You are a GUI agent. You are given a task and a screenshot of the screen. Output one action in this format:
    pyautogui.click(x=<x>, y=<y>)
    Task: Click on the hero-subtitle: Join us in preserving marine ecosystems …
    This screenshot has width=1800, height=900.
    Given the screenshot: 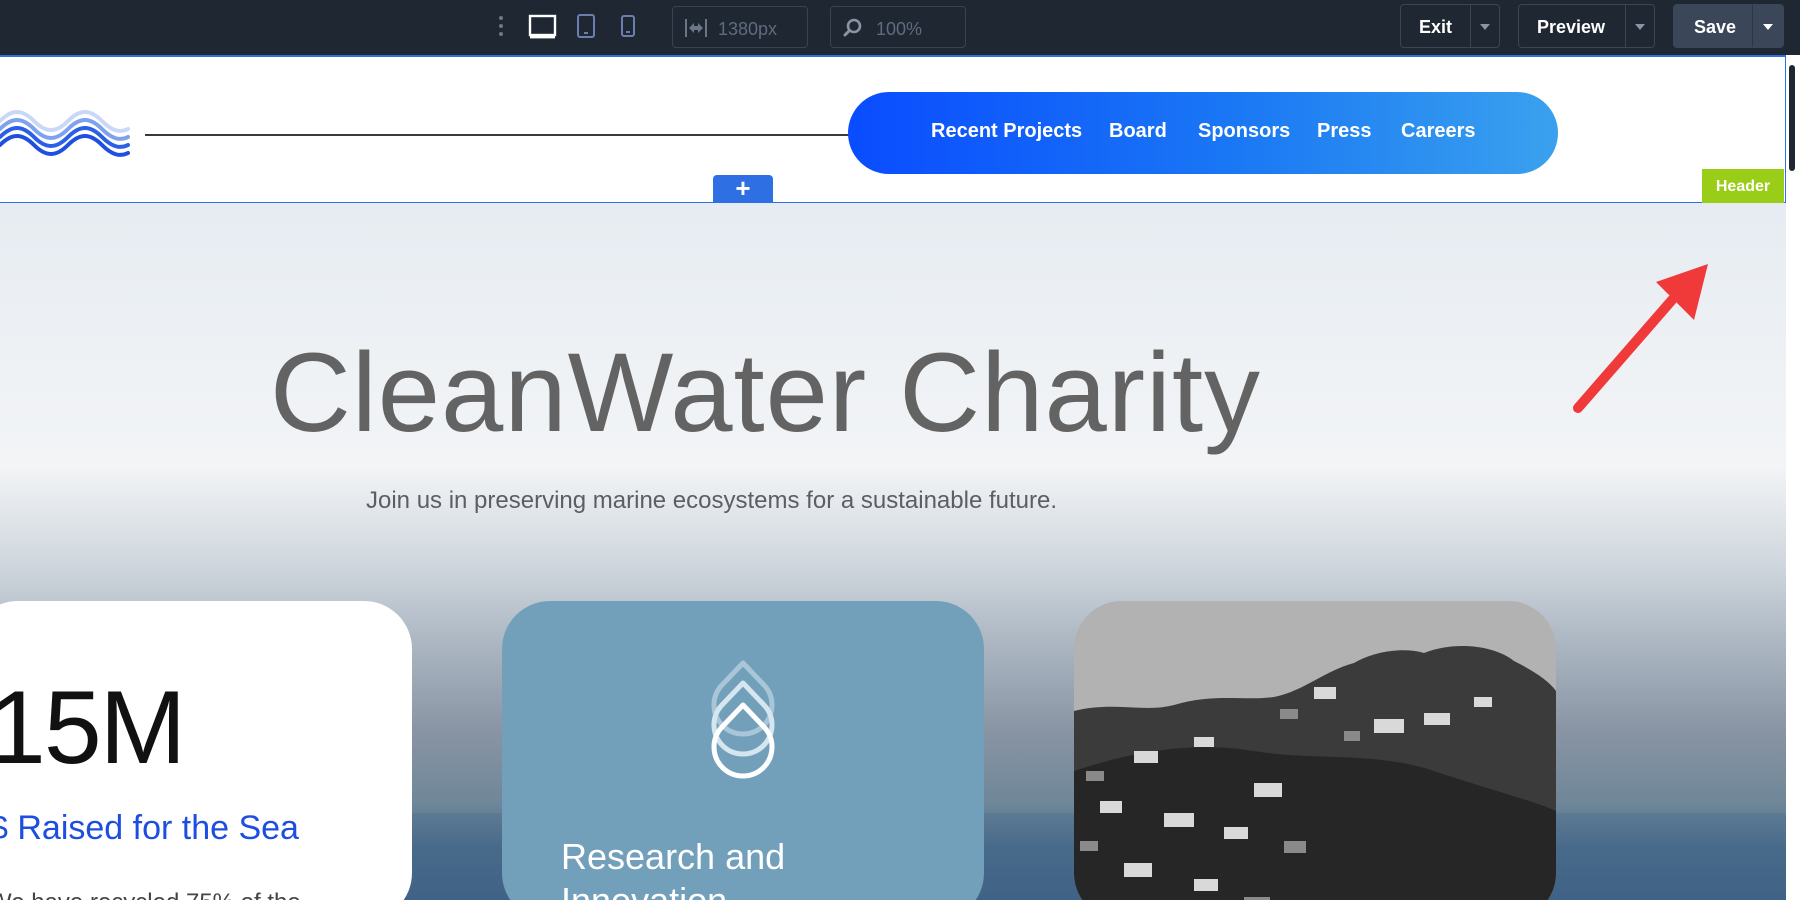 What is the action you would take?
    pyautogui.click(x=711, y=500)
    